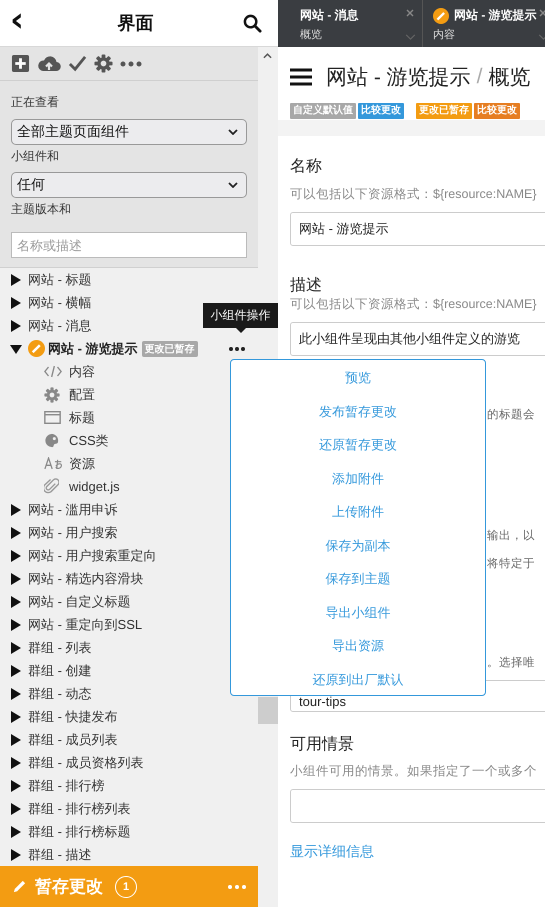  I want to click on tree-item-label: 网站 - 用户搜索, so click(73, 533).